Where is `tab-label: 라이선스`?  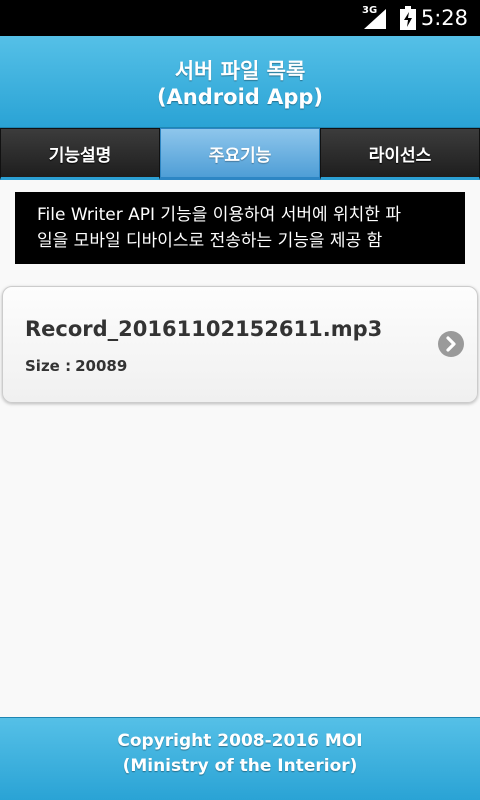
tab-label: 라이선스 is located at coordinates (400, 155).